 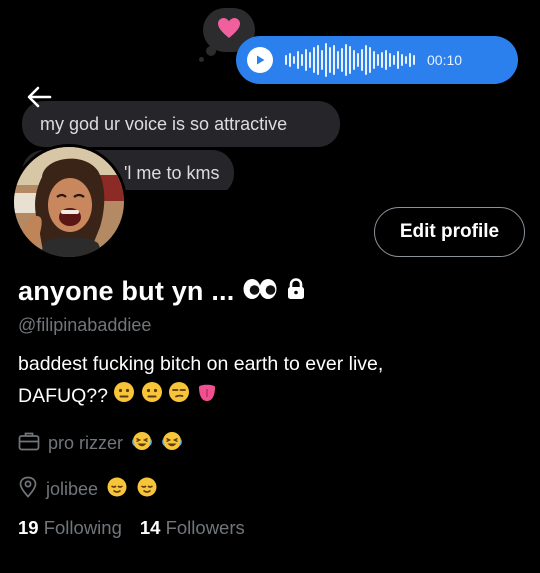 What do you see at coordinates (63, 396) in the screenshot?
I see `bio-text: DAFUQ??` at bounding box center [63, 396].